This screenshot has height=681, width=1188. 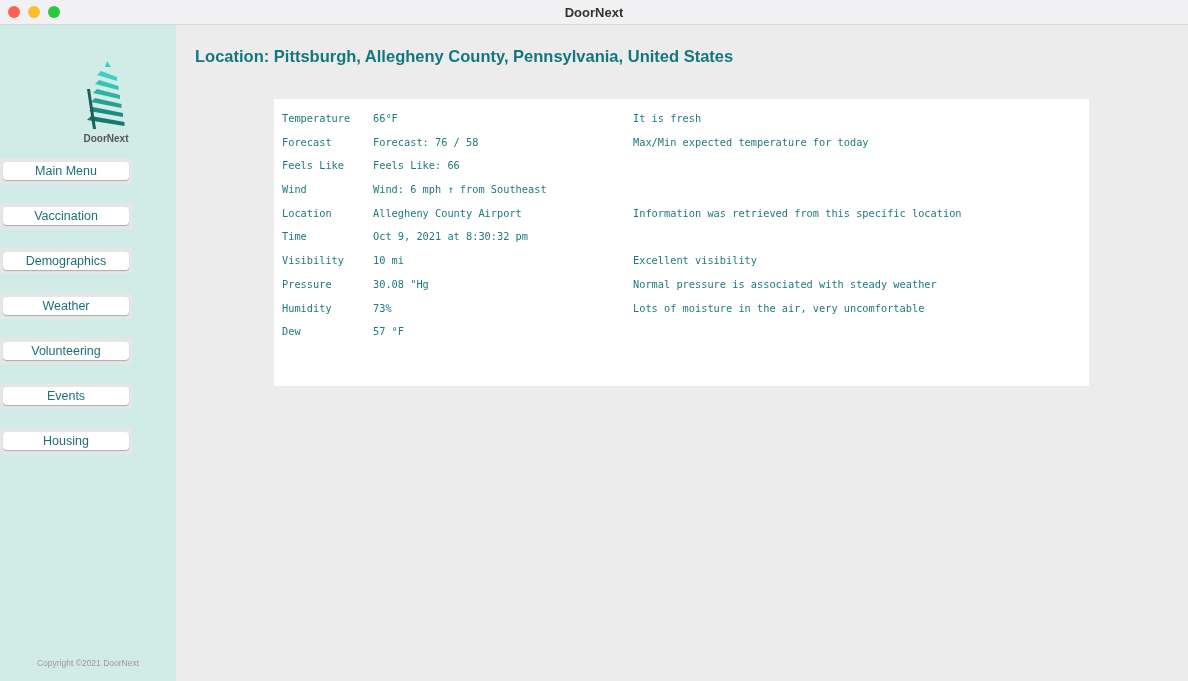 I want to click on row-label: Pressure, so click(x=307, y=284).